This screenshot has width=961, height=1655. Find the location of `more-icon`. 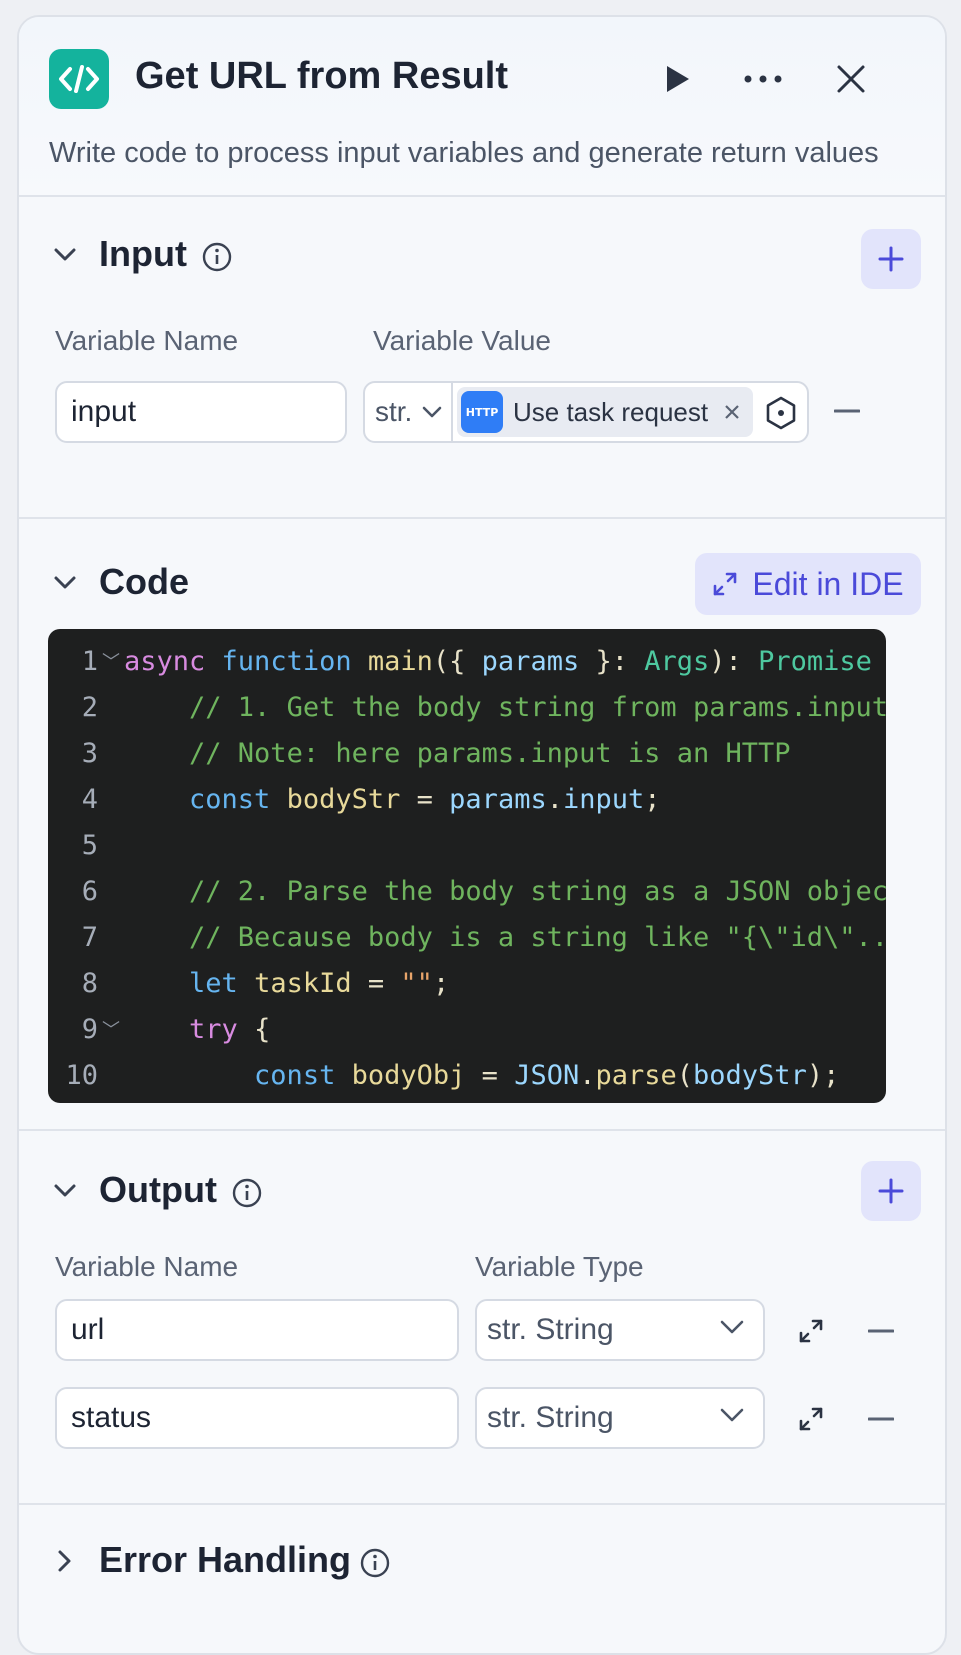

more-icon is located at coordinates (763, 79).